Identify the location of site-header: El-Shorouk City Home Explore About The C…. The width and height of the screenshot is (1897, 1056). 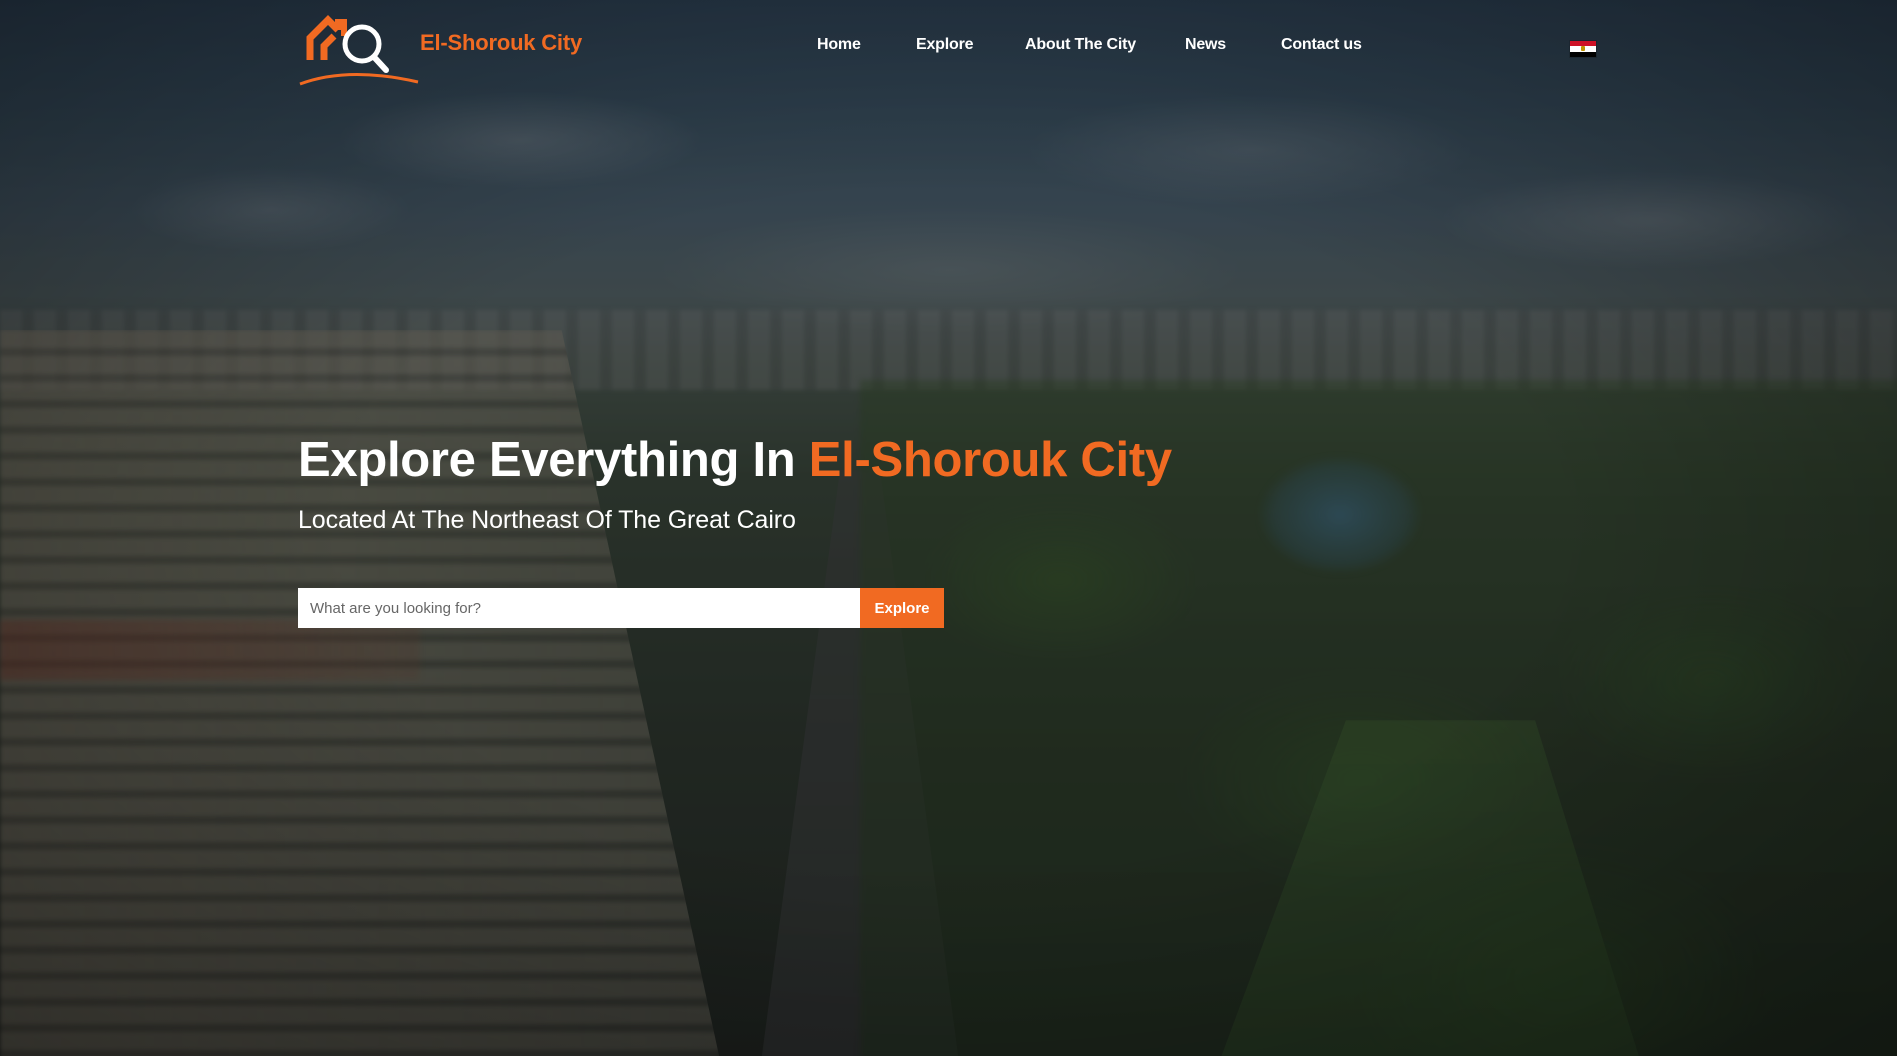
(948, 48).